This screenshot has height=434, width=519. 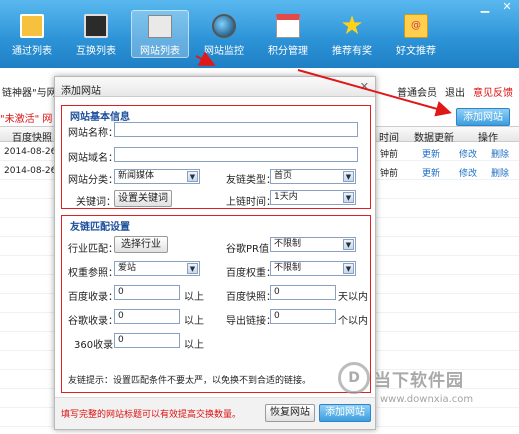 I want to click on calendar-icon, so click(x=288, y=26).